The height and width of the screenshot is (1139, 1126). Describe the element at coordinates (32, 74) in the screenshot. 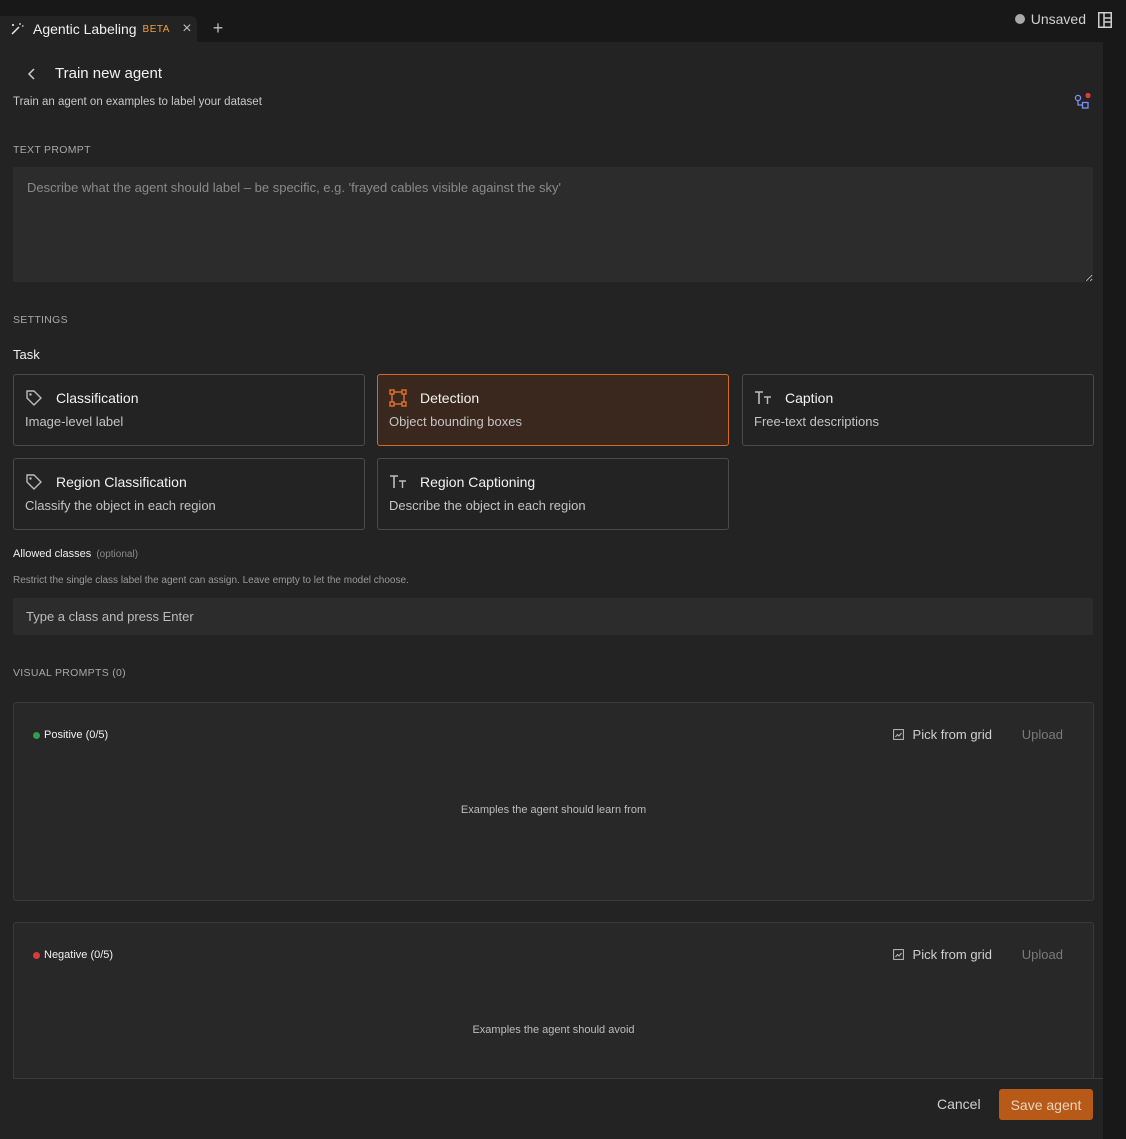

I see `back-chevron-icon` at that location.